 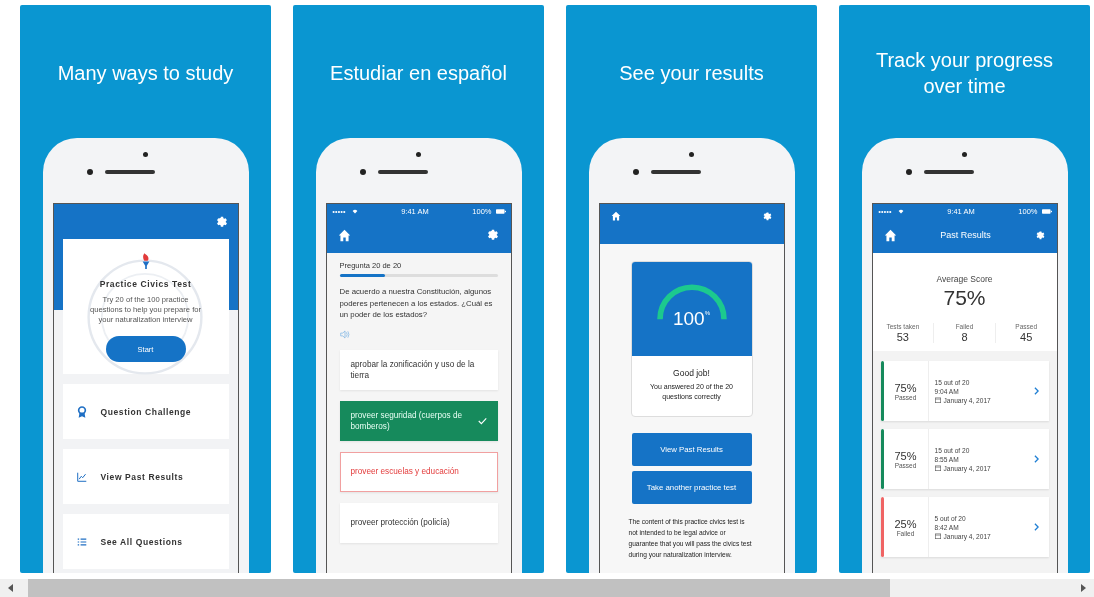 What do you see at coordinates (418, 420) in the screenshot?
I see `answer-option: proveer seguridad (cuerpos de bomberos)` at bounding box center [418, 420].